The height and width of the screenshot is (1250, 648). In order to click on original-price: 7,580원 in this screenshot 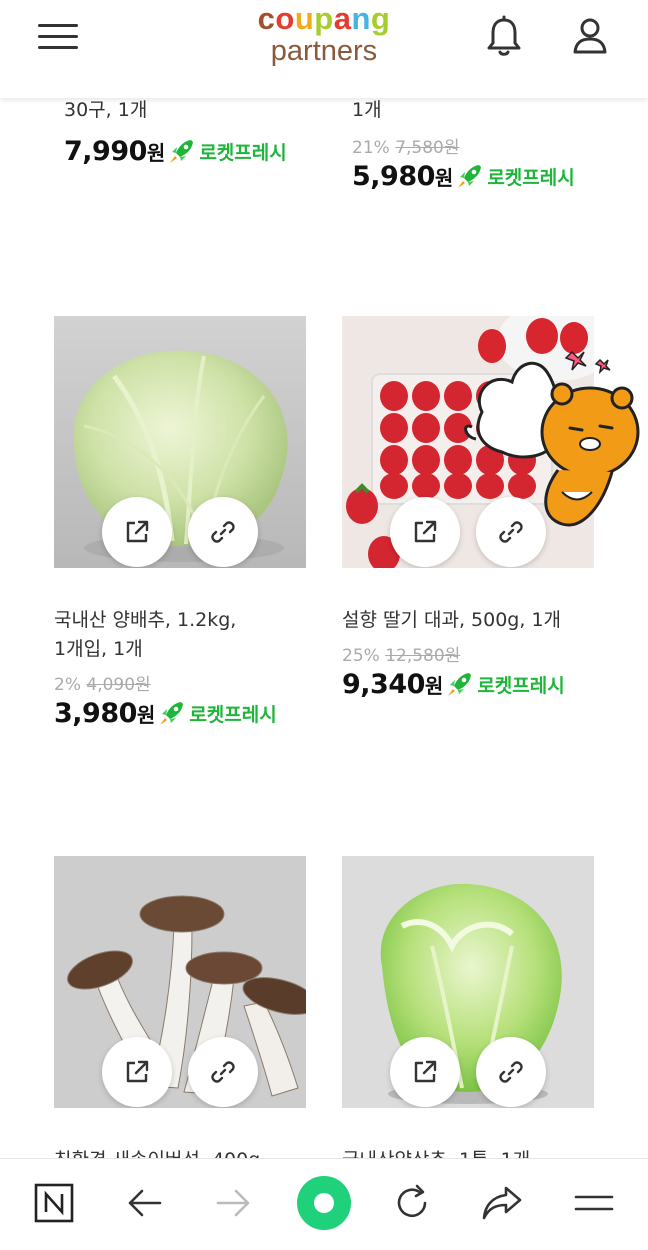, I will do `click(427, 148)`.